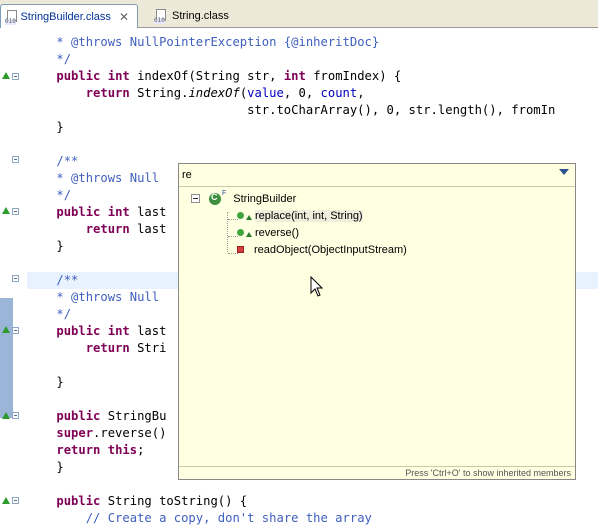 This screenshot has height=527, width=598. I want to click on tree-collapse-icon, so click(195, 198).